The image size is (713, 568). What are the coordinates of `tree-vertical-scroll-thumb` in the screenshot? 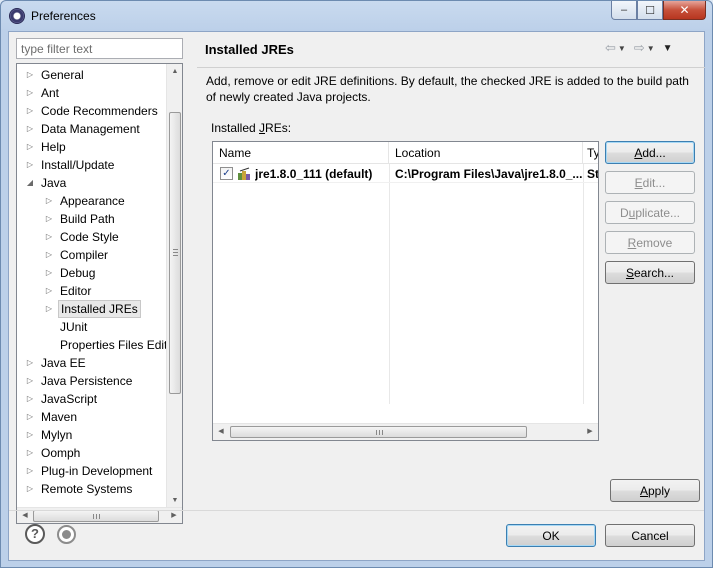 It's located at (175, 253).